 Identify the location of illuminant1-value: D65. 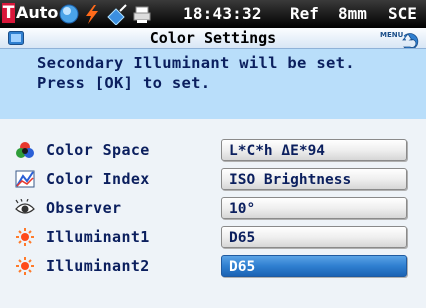
(242, 238).